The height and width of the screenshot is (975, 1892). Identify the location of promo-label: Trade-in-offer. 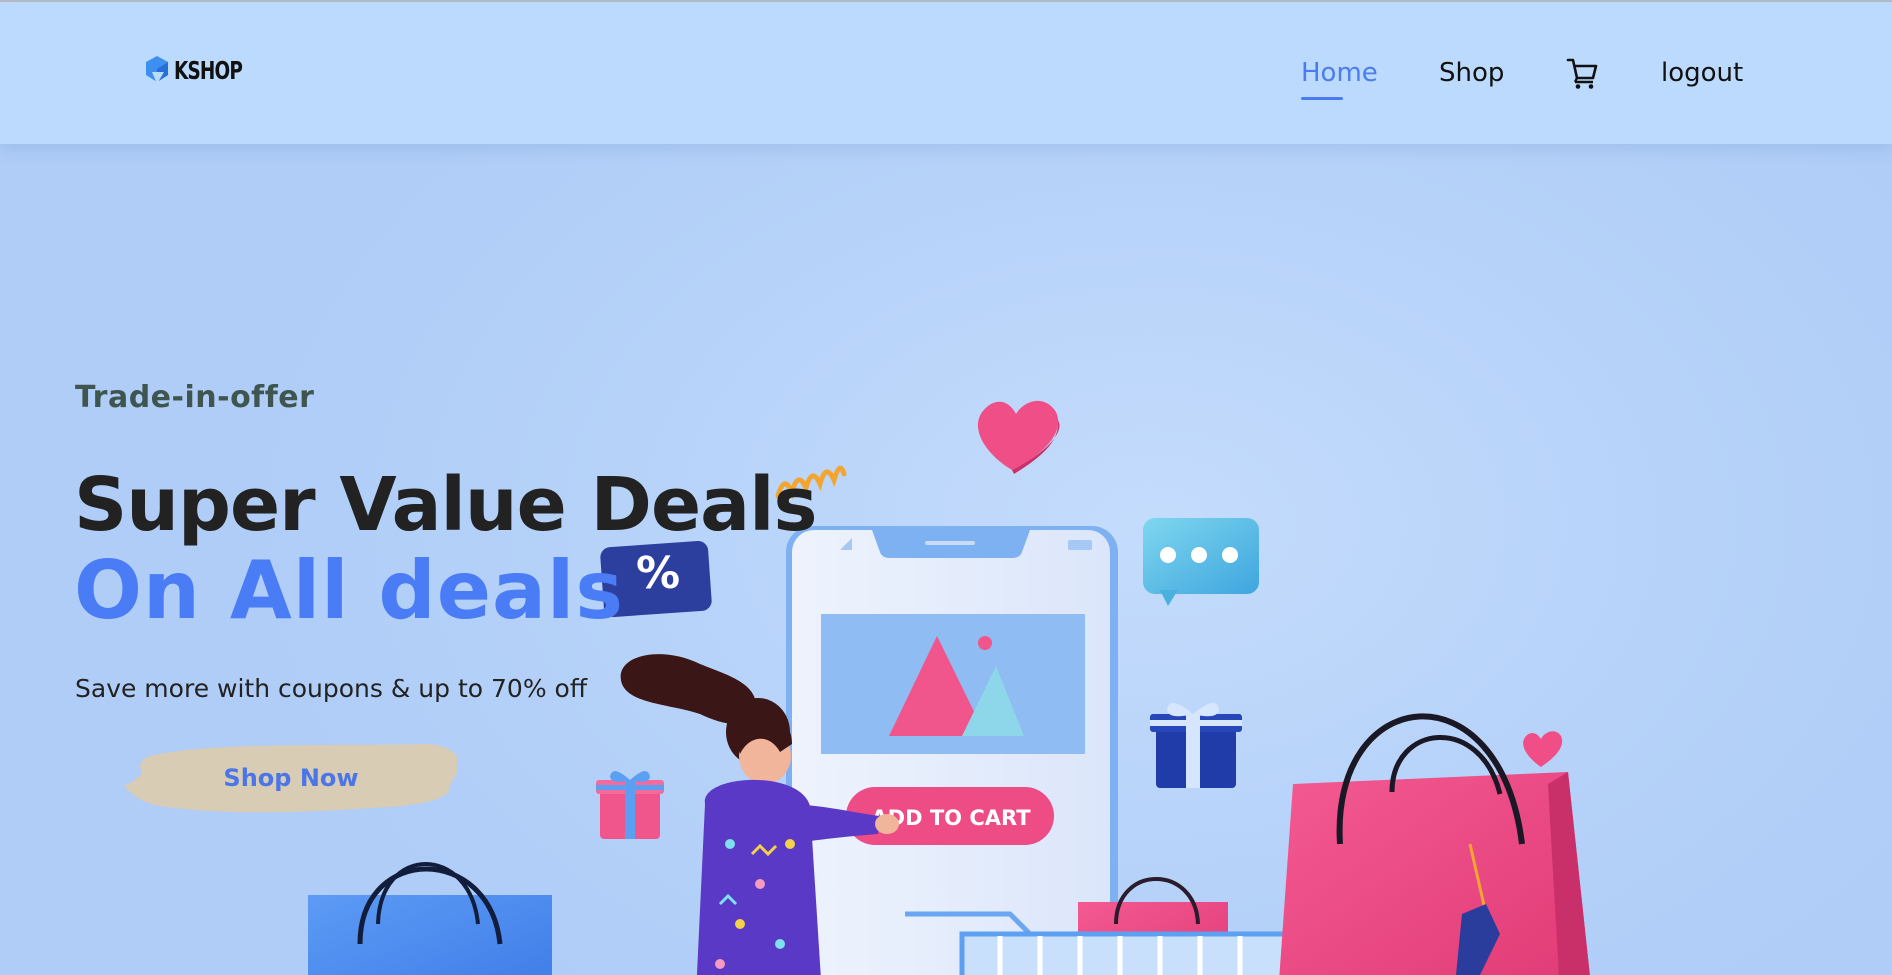
(195, 397).